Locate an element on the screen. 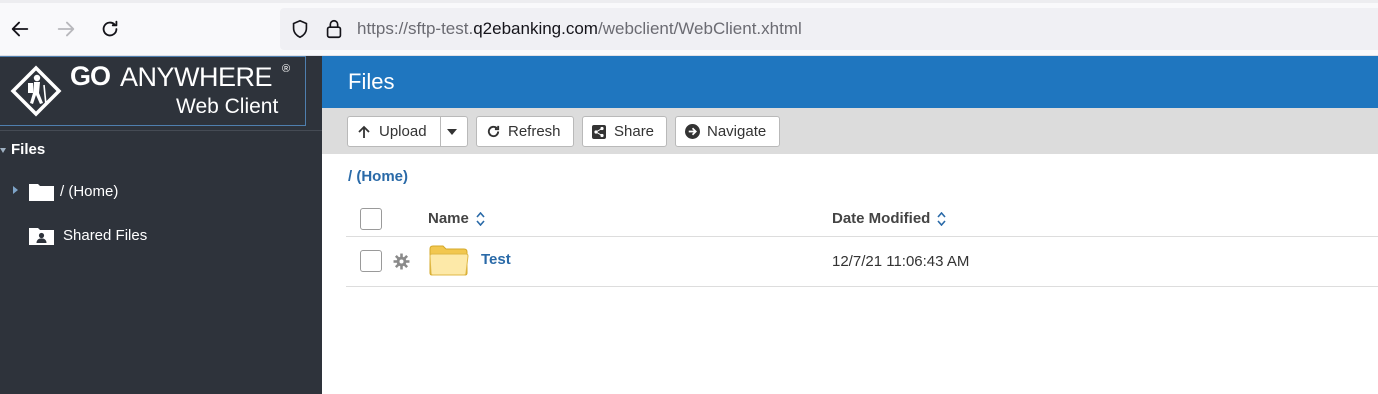 The height and width of the screenshot is (394, 1378). reload-button is located at coordinates (110, 29).